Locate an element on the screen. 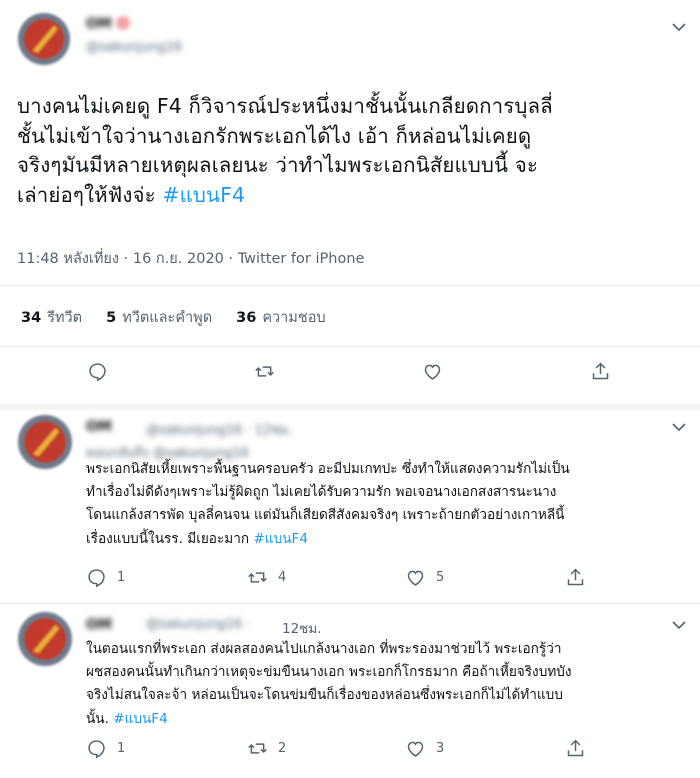 This screenshot has width=700, height=778. retweet-button: 2 is located at coordinates (266, 748).